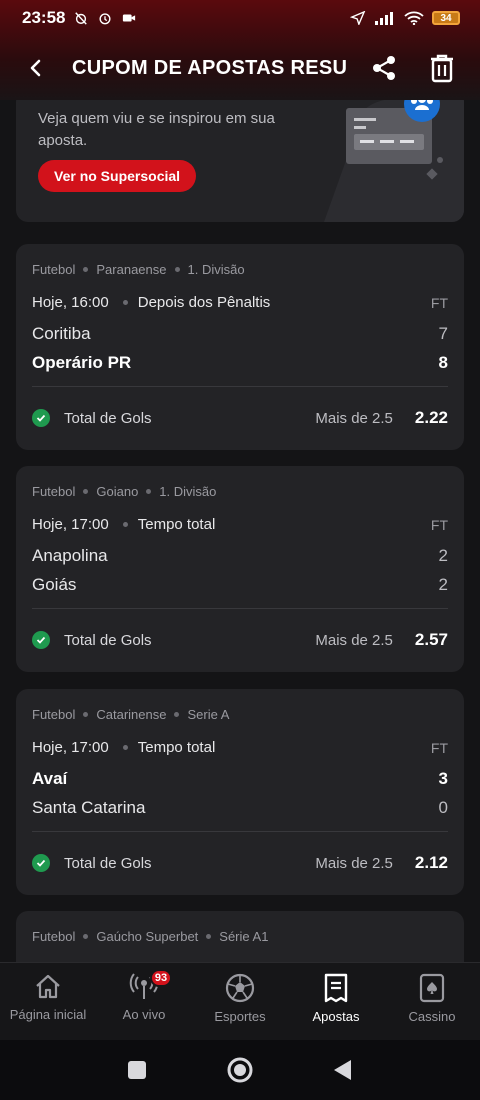 The height and width of the screenshot is (1100, 480). What do you see at coordinates (443, 778) in the screenshot?
I see `home-score: 3` at bounding box center [443, 778].